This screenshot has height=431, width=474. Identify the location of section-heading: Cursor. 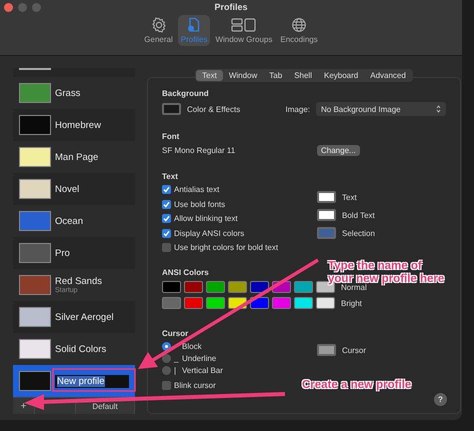
(176, 333).